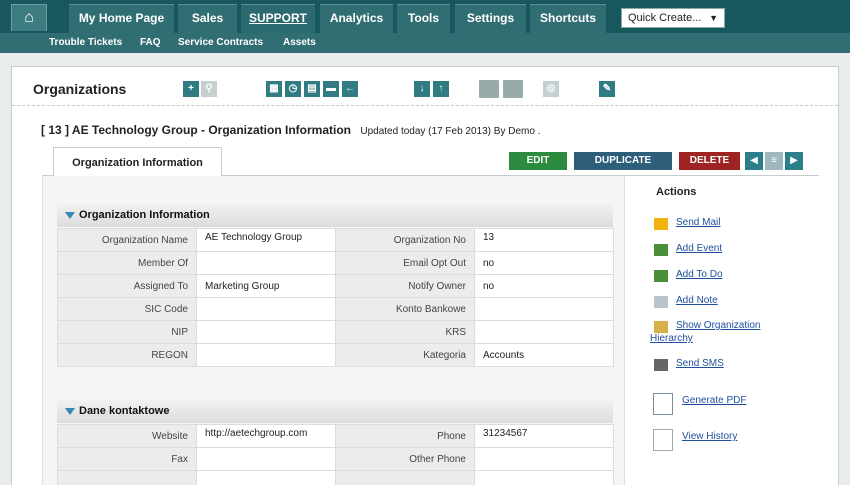 This screenshot has height=485, width=850. Describe the element at coordinates (661, 276) in the screenshot. I see `todo-icon` at that location.